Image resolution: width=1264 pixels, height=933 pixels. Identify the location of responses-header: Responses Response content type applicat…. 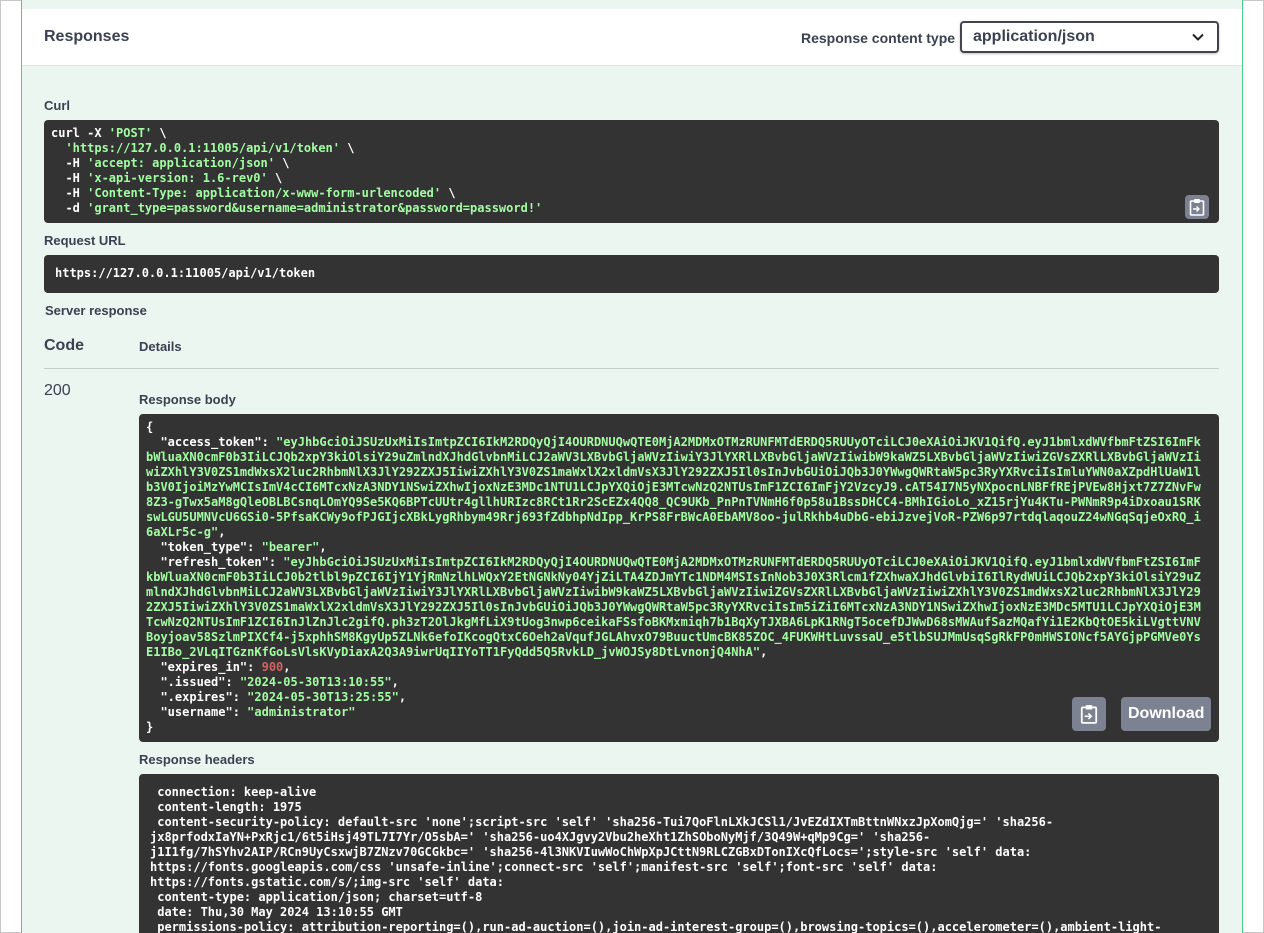
(632, 37).